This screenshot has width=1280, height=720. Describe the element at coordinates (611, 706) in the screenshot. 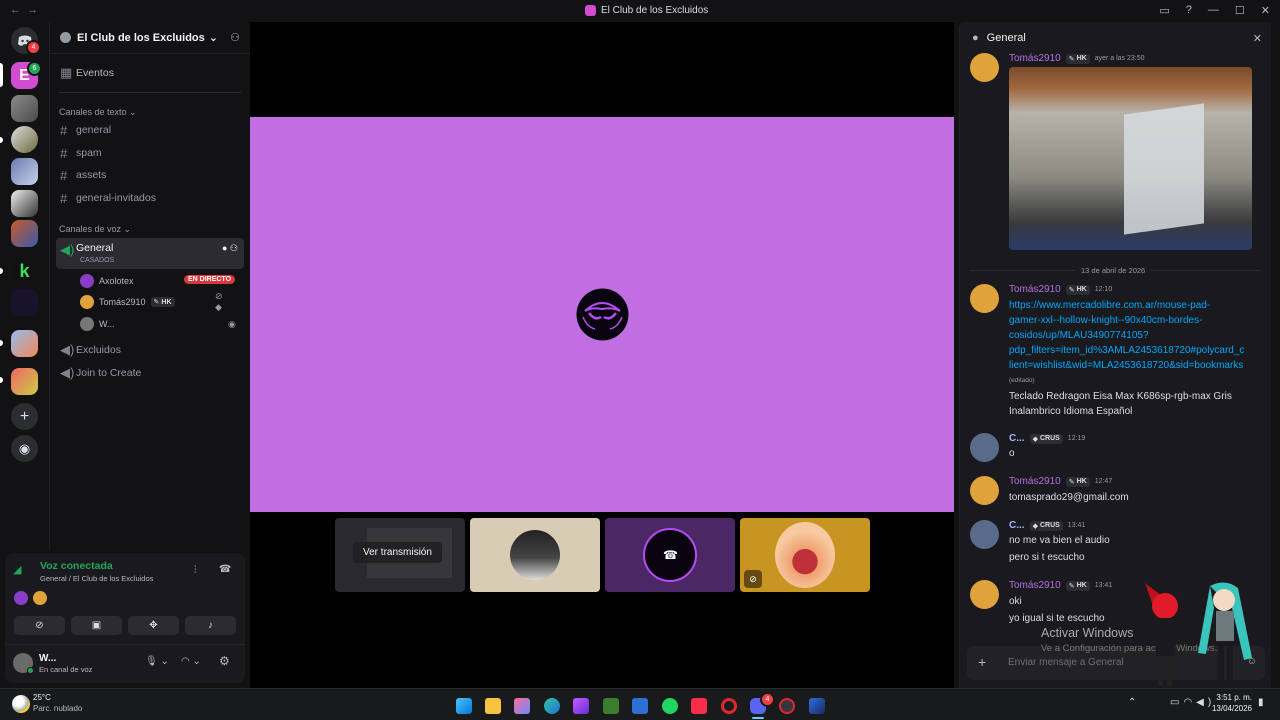

I see `minecraft-icon` at that location.